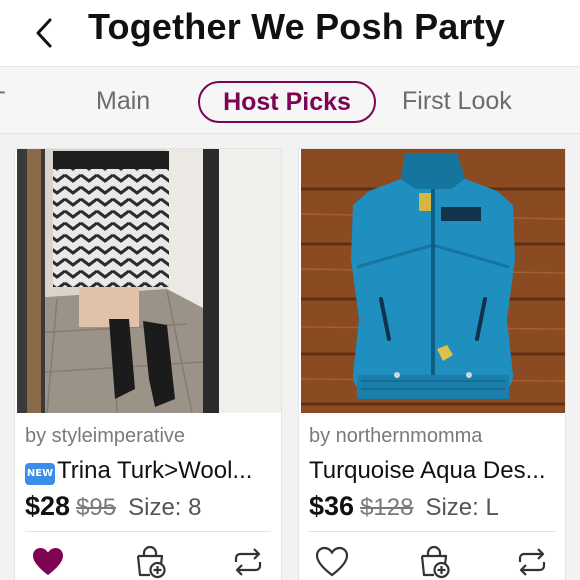 This screenshot has height=580, width=580. Describe the element at coordinates (48, 562) in the screenshot. I see `heart-filled-icon` at that location.